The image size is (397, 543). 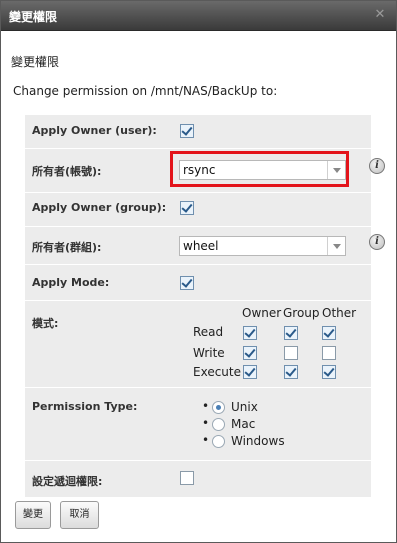 What do you see at coordinates (329, 353) in the screenshot?
I see `write-other-checkbox` at bounding box center [329, 353].